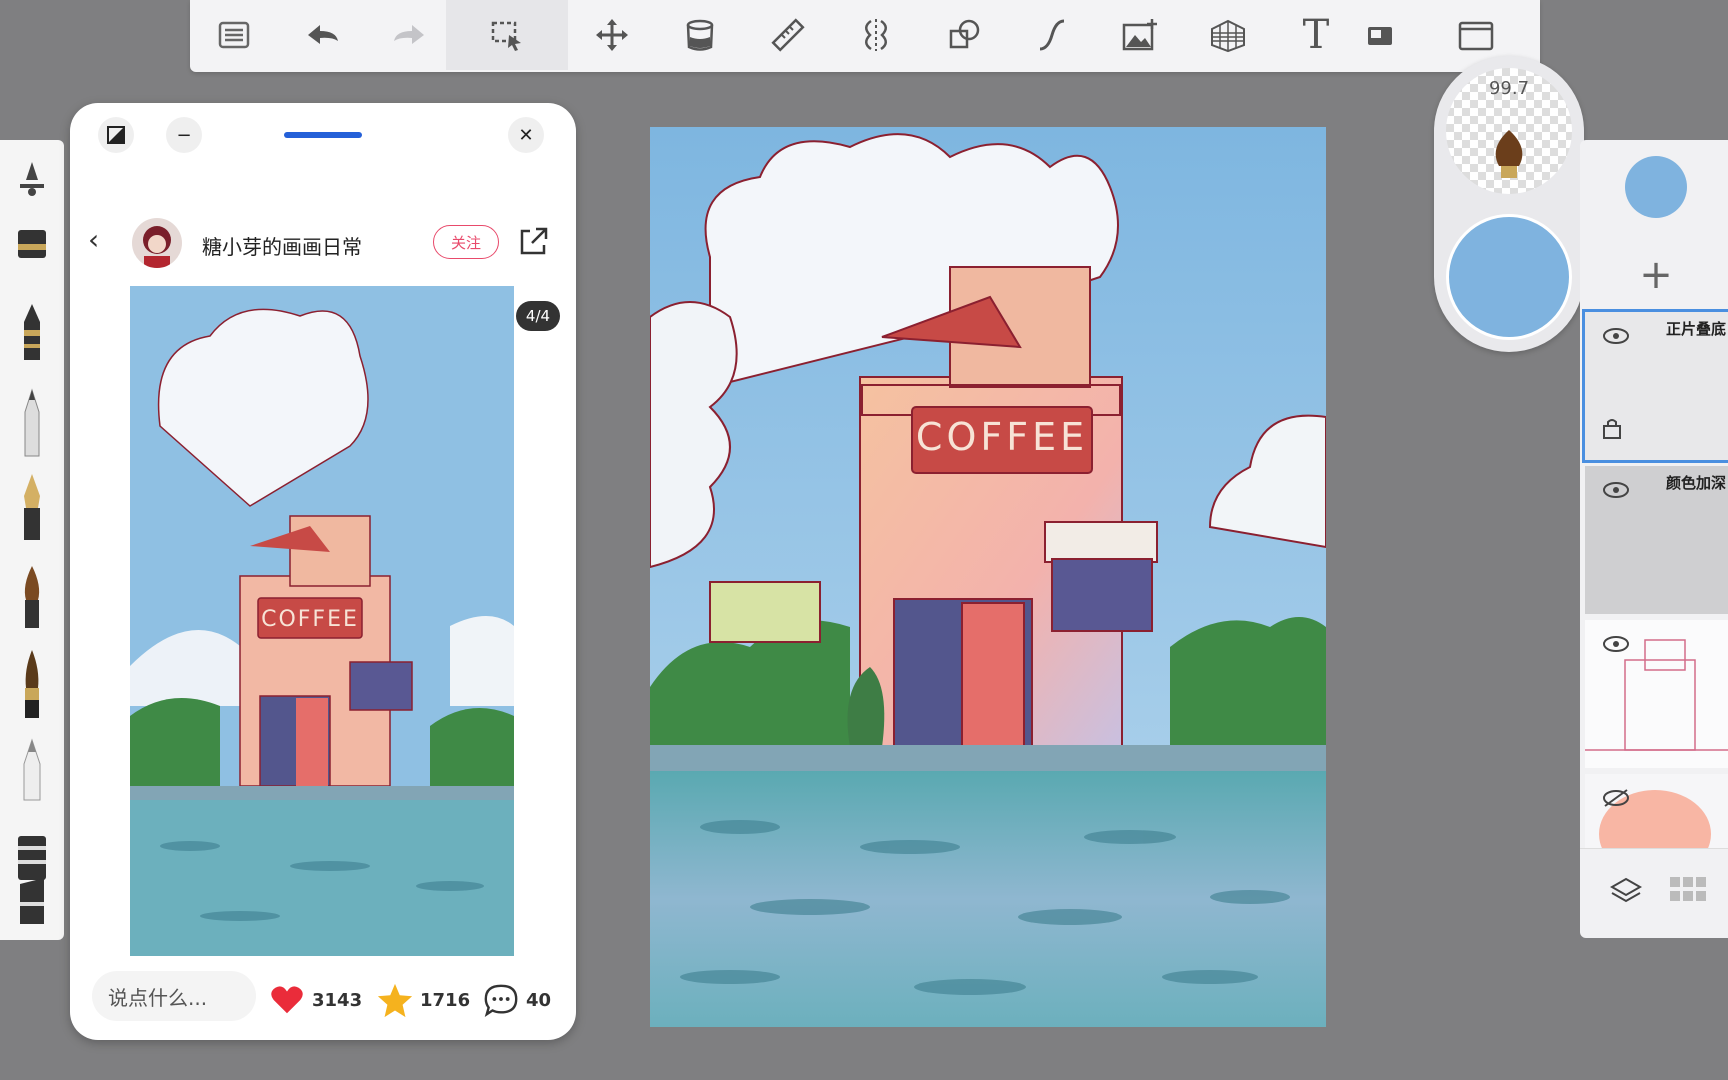  I want to click on image-button, so click(1140, 35).